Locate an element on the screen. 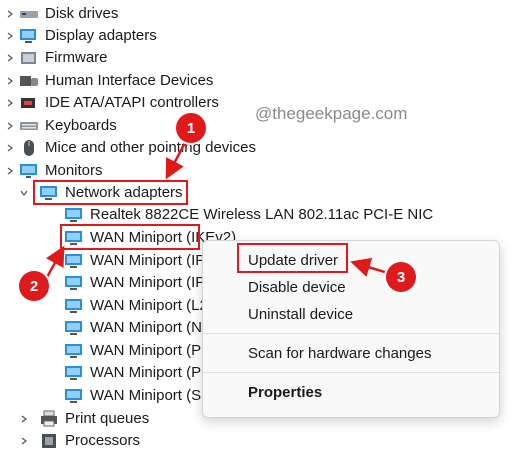  tree-item-disk-drives: Disk drives is located at coordinates (63, 14).